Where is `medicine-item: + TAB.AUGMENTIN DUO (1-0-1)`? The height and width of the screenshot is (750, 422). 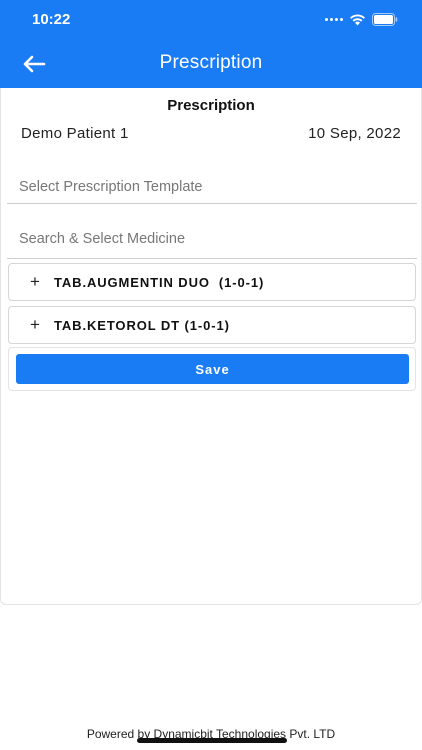 medicine-item: + TAB.AUGMENTIN DUO (1-0-1) is located at coordinates (212, 282).